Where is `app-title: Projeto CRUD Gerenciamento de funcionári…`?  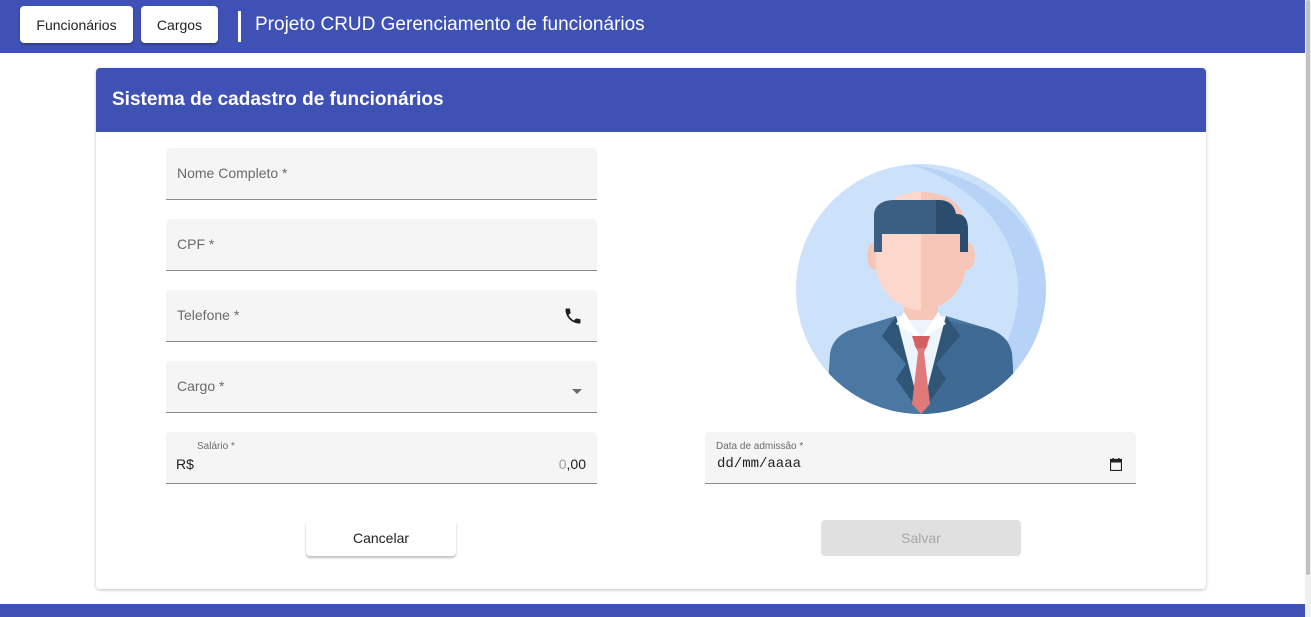 app-title: Projeto CRUD Gerenciamento de funcionári… is located at coordinates (450, 24).